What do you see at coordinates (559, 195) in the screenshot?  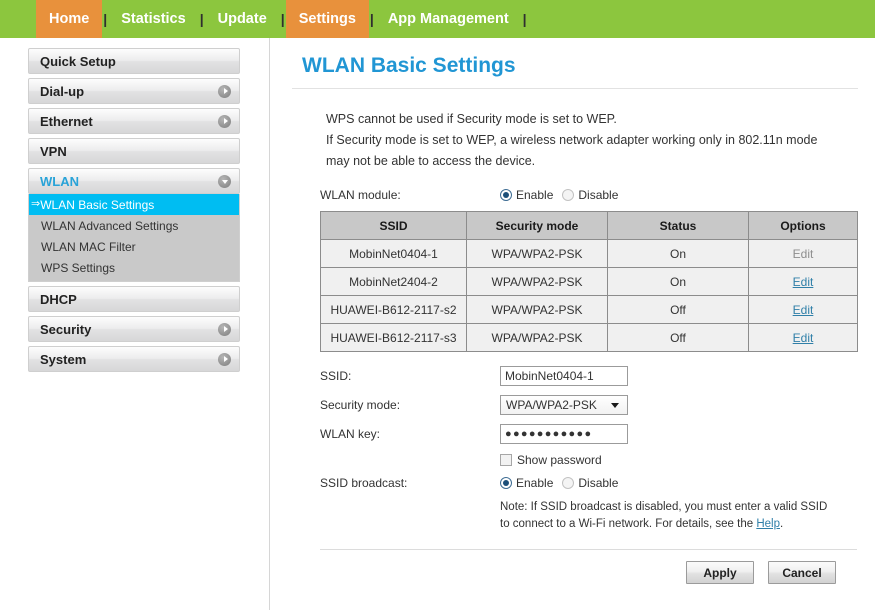 I see `wlan-module-radio-group: Enable Disable` at bounding box center [559, 195].